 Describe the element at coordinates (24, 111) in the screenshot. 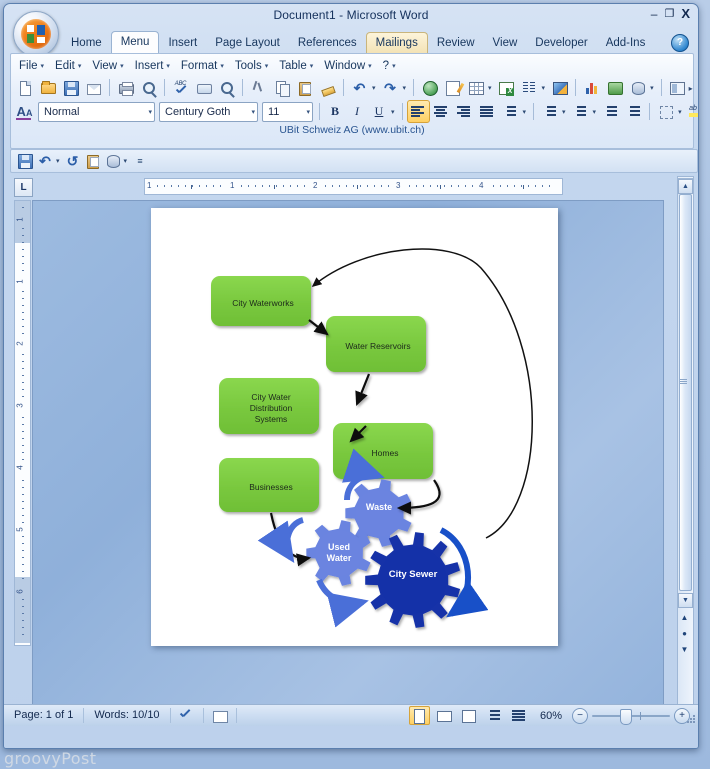

I see `styles-icon: AA` at that location.